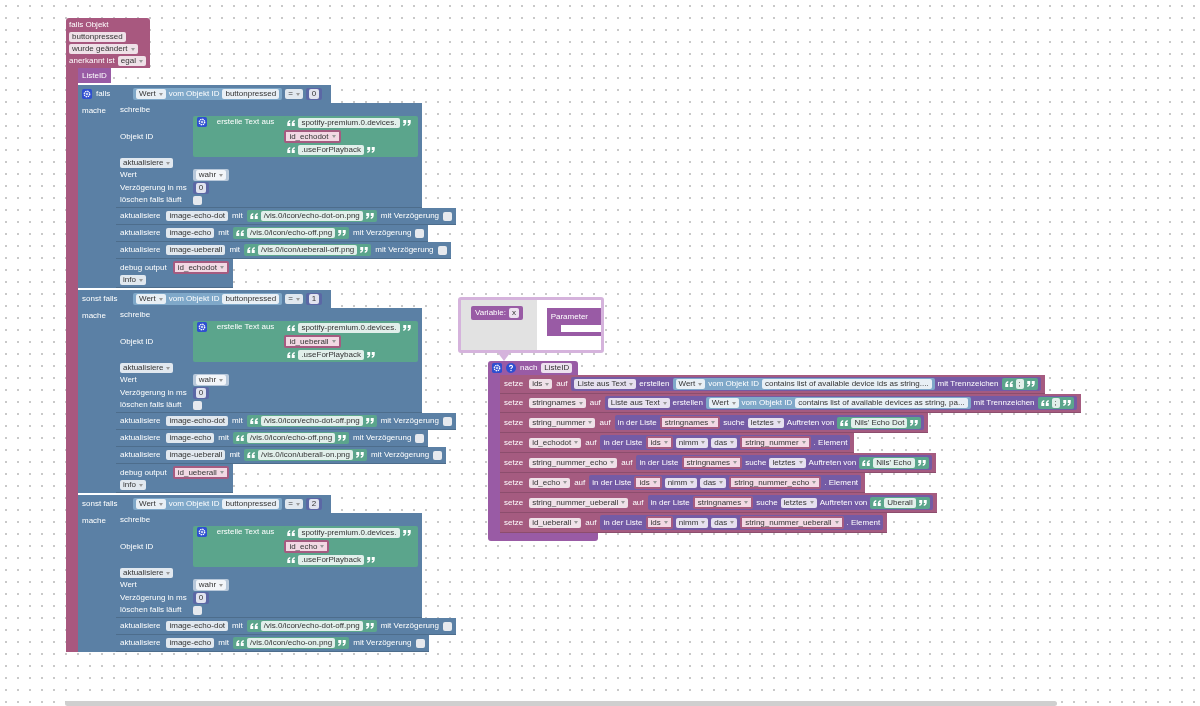 Image resolution: width=1200 pixels, height=706 pixels. I want to click on text-field: .useForPlayback, so click(331, 560).